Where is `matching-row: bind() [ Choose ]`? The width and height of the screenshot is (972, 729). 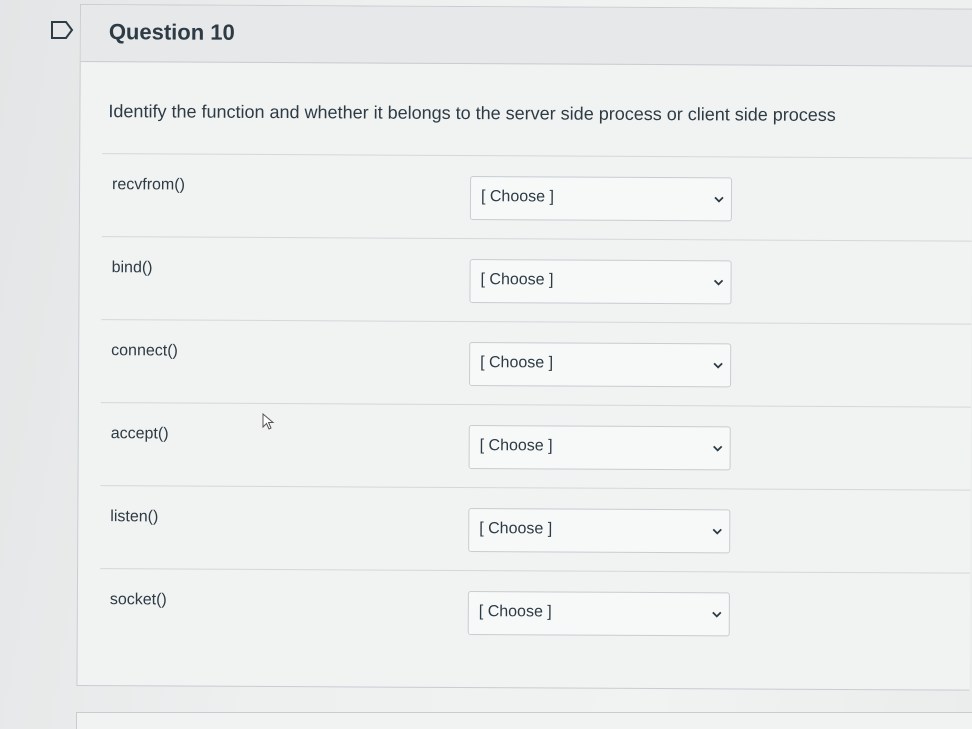 matching-row: bind() [ Choose ] is located at coordinates (536, 280).